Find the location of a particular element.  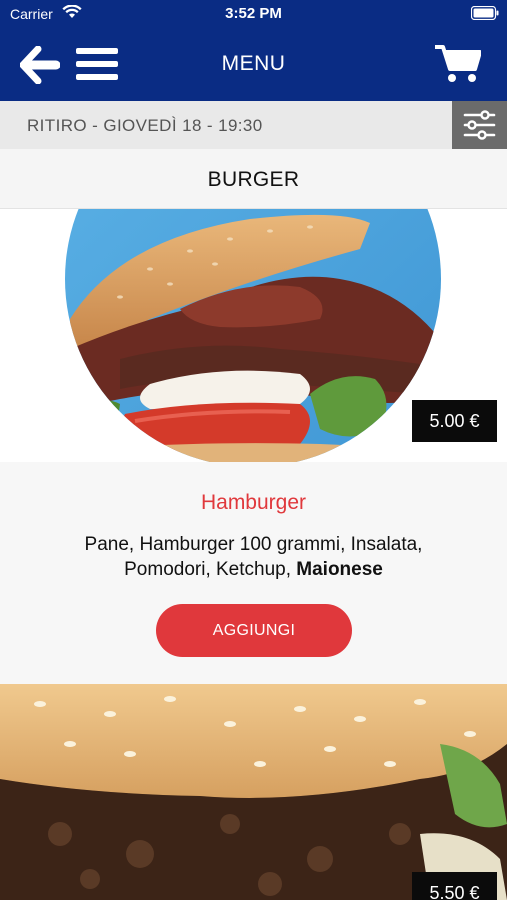

price-tag: 5.50 € is located at coordinates (454, 886).